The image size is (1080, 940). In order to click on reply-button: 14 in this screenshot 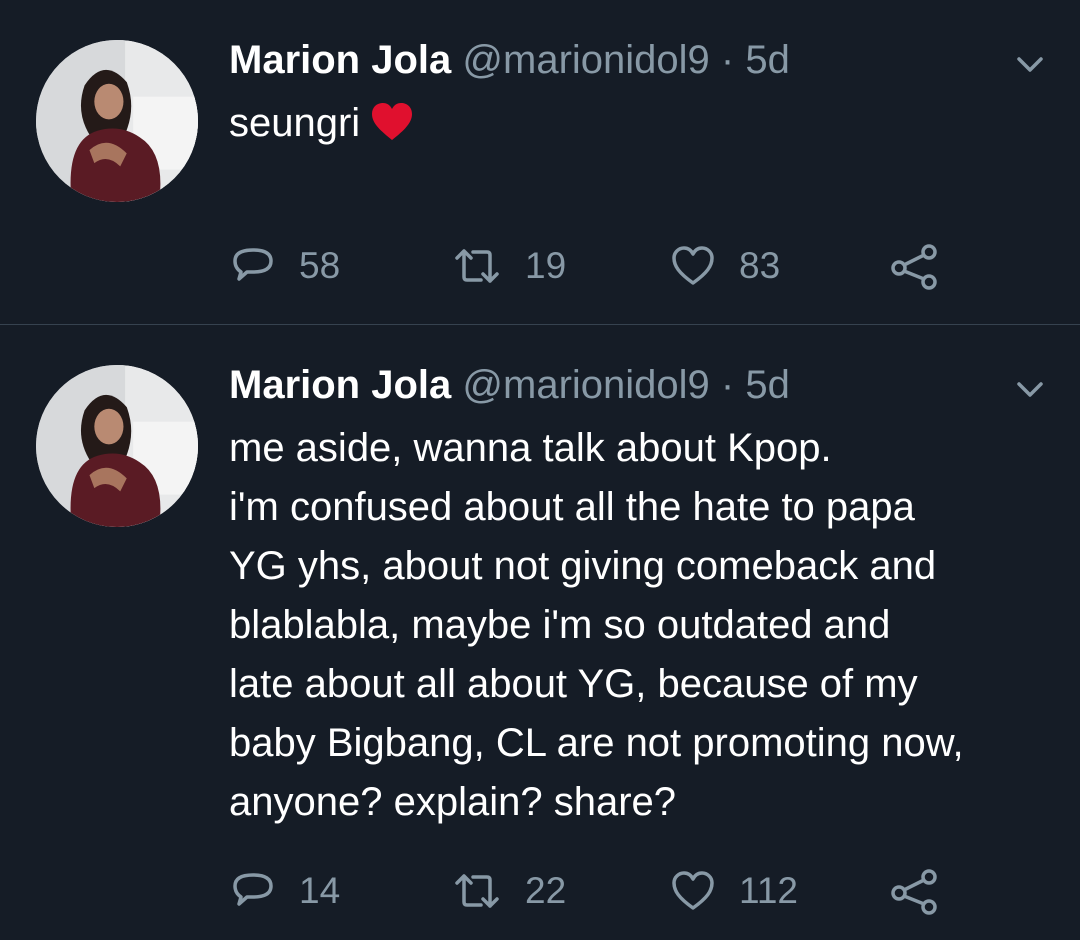, I will do `click(284, 891)`.